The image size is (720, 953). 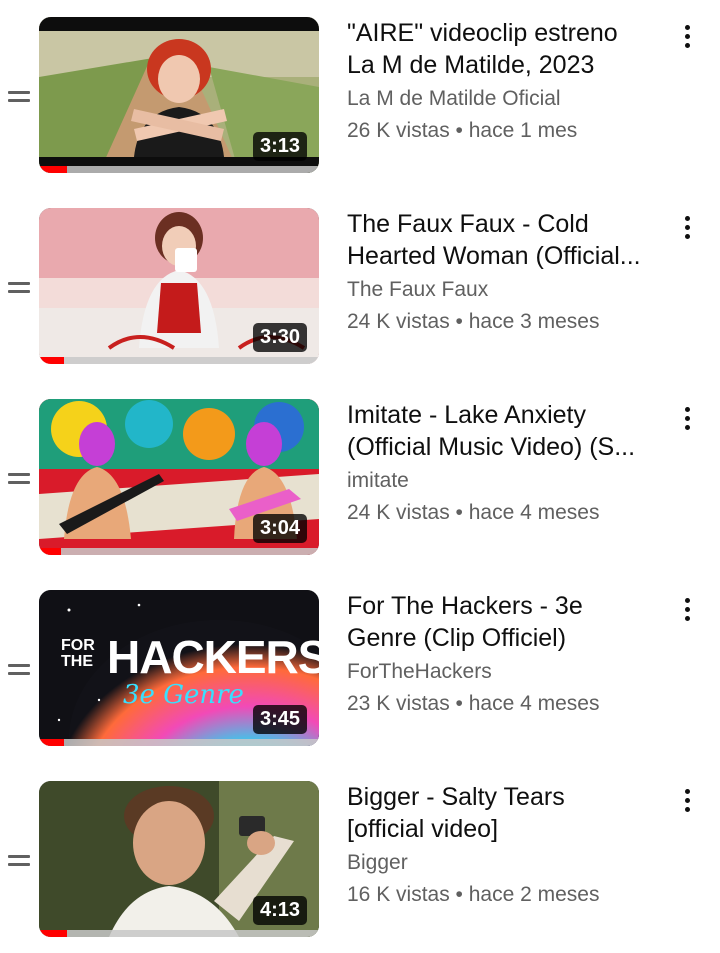 I want to click on channel-name: La M de Matilde Oficial, so click(x=454, y=98).